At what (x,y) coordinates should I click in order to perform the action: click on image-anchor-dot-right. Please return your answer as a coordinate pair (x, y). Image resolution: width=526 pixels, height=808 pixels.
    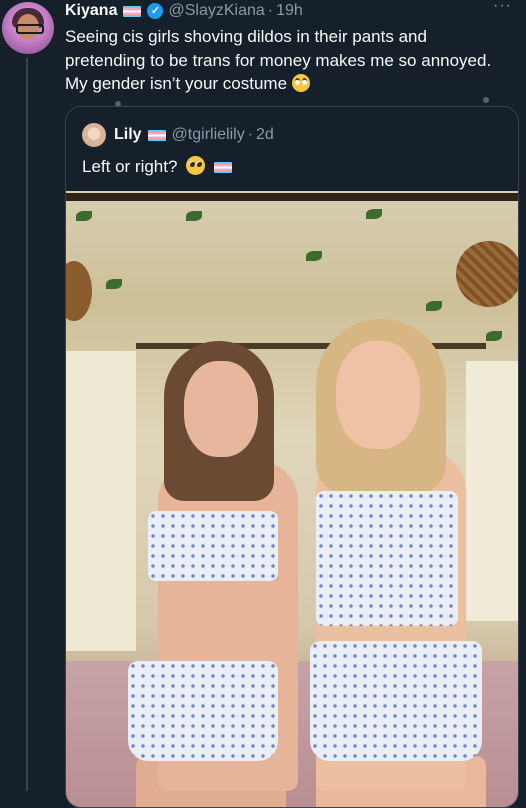
    Looking at the image, I should click on (486, 100).